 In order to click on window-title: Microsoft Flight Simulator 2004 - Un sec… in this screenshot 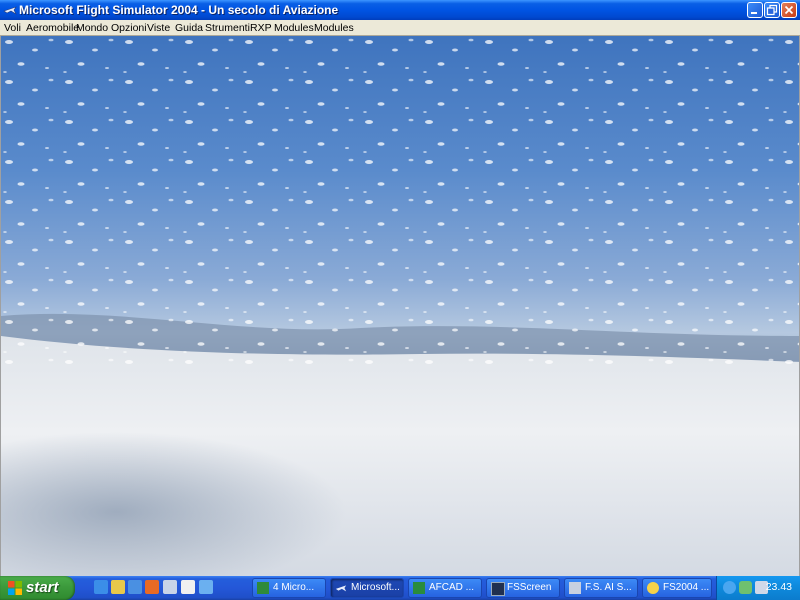, I will do `click(179, 10)`.